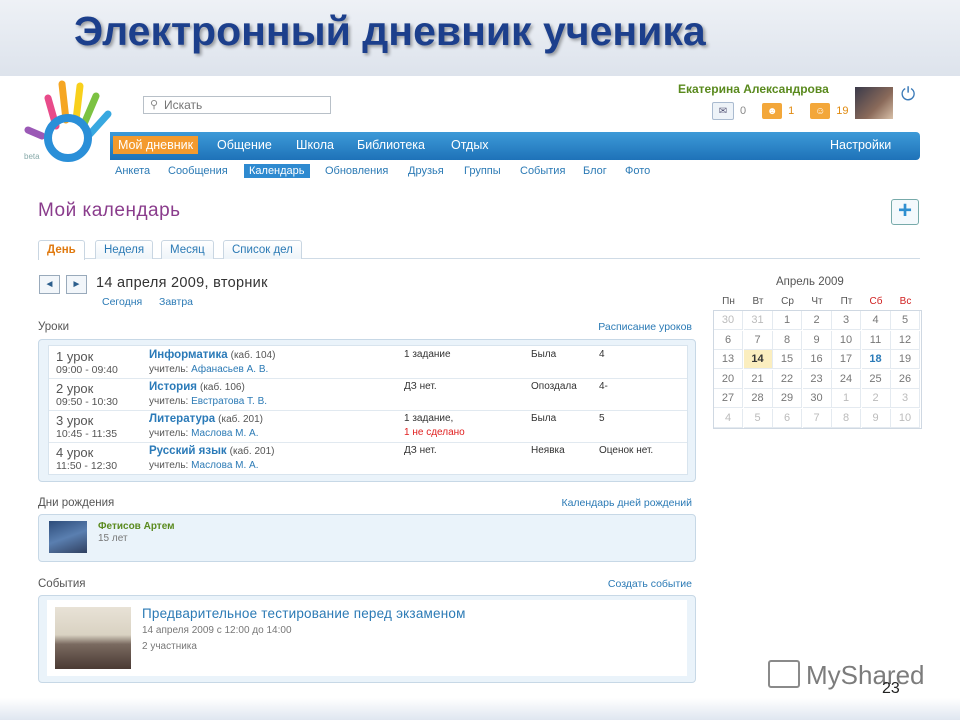 Image resolution: width=960 pixels, height=720 pixels. I want to click on calendar-day: 19, so click(905, 359).